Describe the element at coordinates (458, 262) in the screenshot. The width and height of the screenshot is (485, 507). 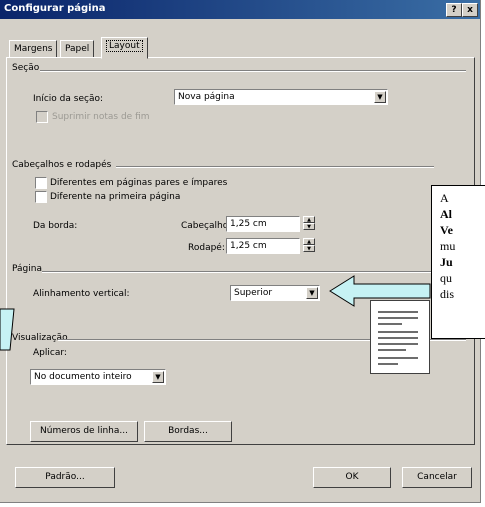
I see `annotation-callout: A Al Ve mu Ju qu dis` at that location.